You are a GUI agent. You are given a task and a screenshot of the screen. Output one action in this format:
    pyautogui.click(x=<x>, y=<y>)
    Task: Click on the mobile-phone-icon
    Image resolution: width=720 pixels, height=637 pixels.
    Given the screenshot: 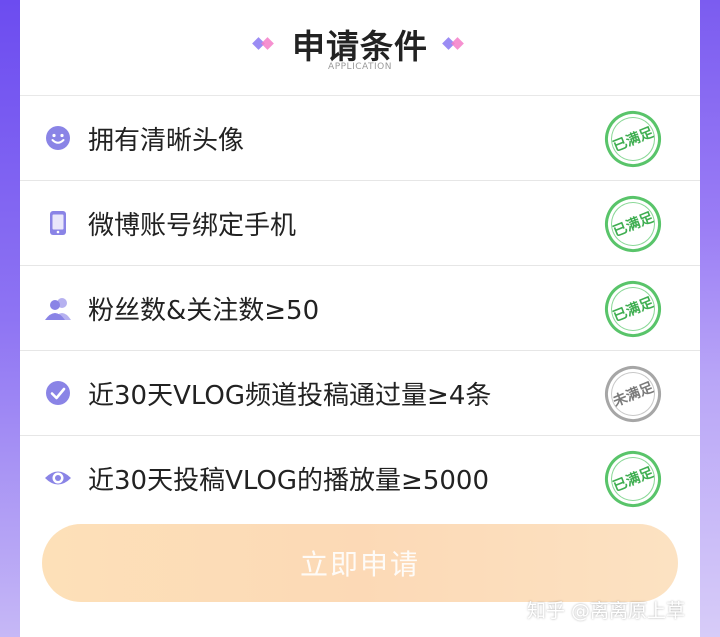 What is the action you would take?
    pyautogui.click(x=58, y=223)
    